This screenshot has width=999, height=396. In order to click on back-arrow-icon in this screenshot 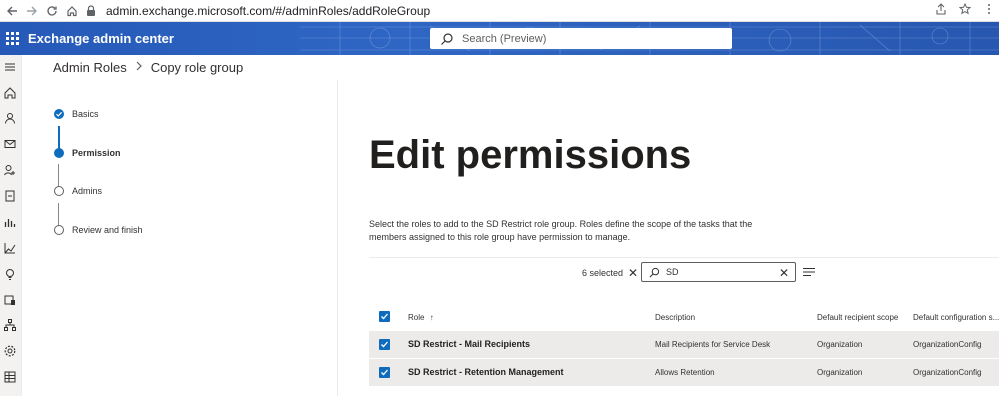, I will do `click(12, 11)`.